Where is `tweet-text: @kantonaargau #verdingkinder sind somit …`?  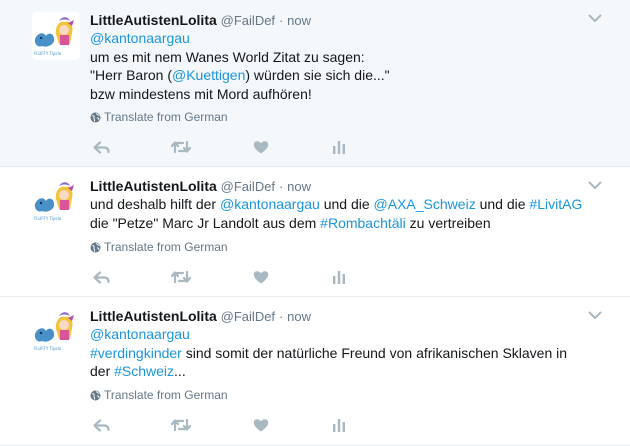 tweet-text: @kantonaargau #verdingkinder sind somit … is located at coordinates (345, 353).